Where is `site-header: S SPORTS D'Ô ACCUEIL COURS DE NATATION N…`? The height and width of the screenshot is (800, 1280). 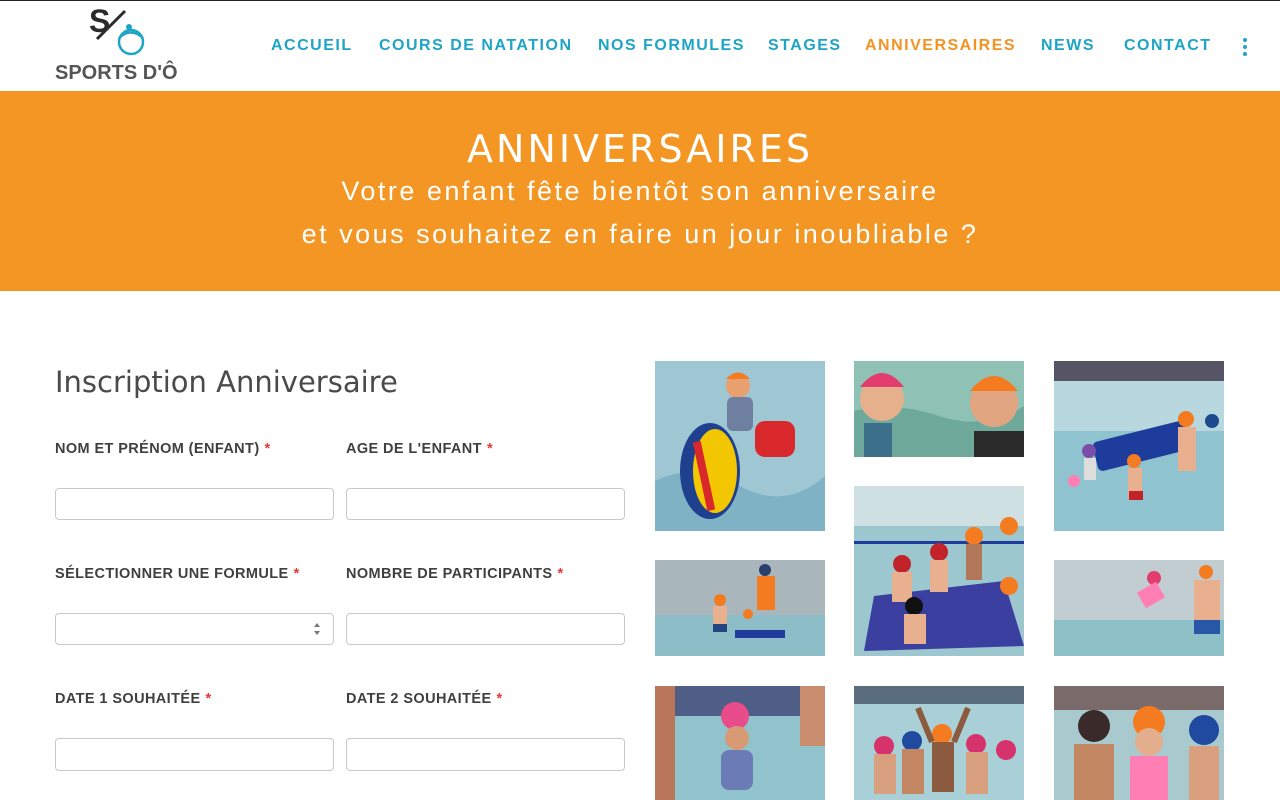 site-header: S SPORTS D'Ô ACCUEIL COURS DE NATATION N… is located at coordinates (640, 46).